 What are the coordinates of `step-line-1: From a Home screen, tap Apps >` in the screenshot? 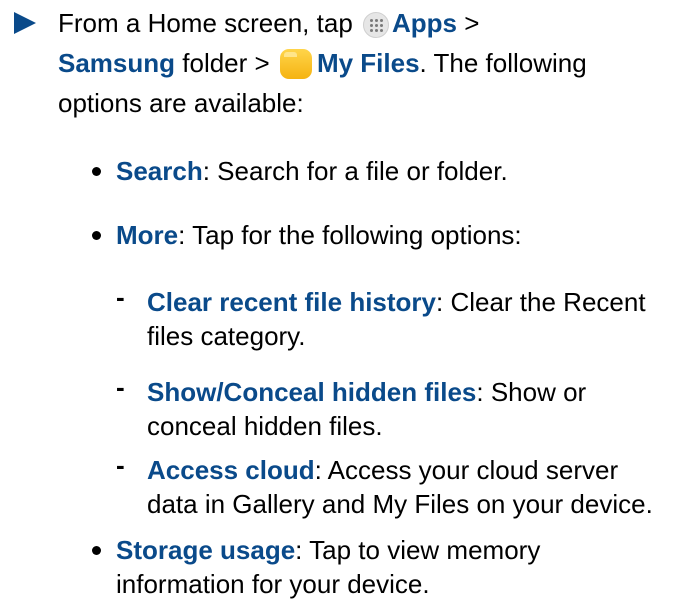 It's located at (268, 23).